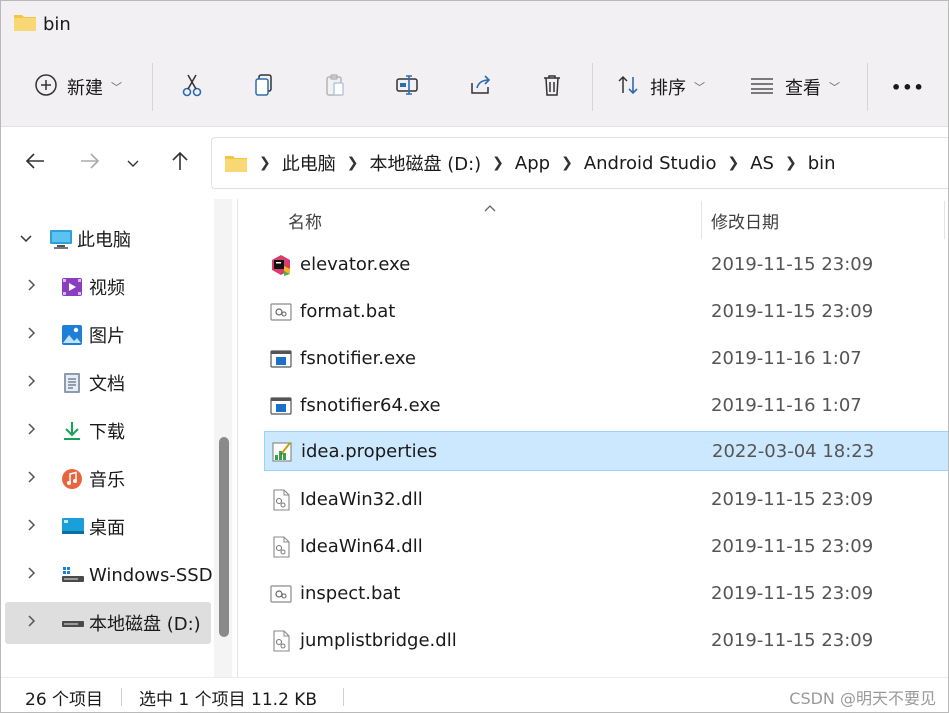  I want to click on sidebar-item-this-pc: 此电脑, so click(108, 239).